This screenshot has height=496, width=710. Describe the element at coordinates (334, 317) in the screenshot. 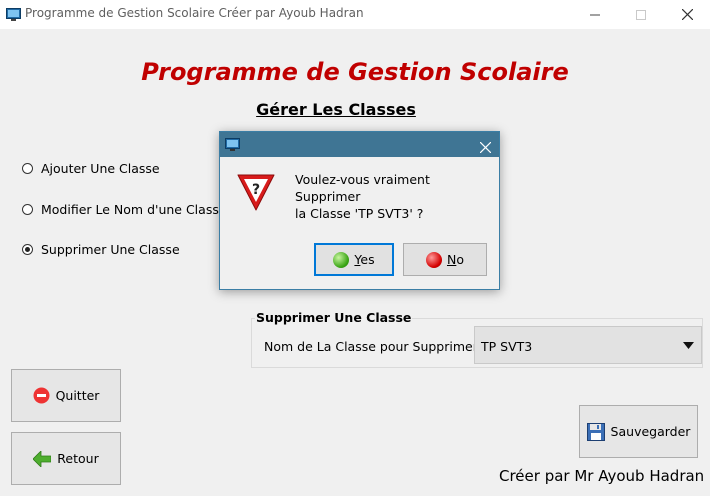

I see `groupbox-title: Supprimer Une Classe` at that location.